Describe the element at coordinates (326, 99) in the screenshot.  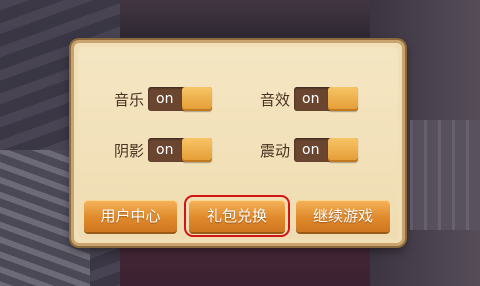
I see `sound-effects-toggle: on` at that location.